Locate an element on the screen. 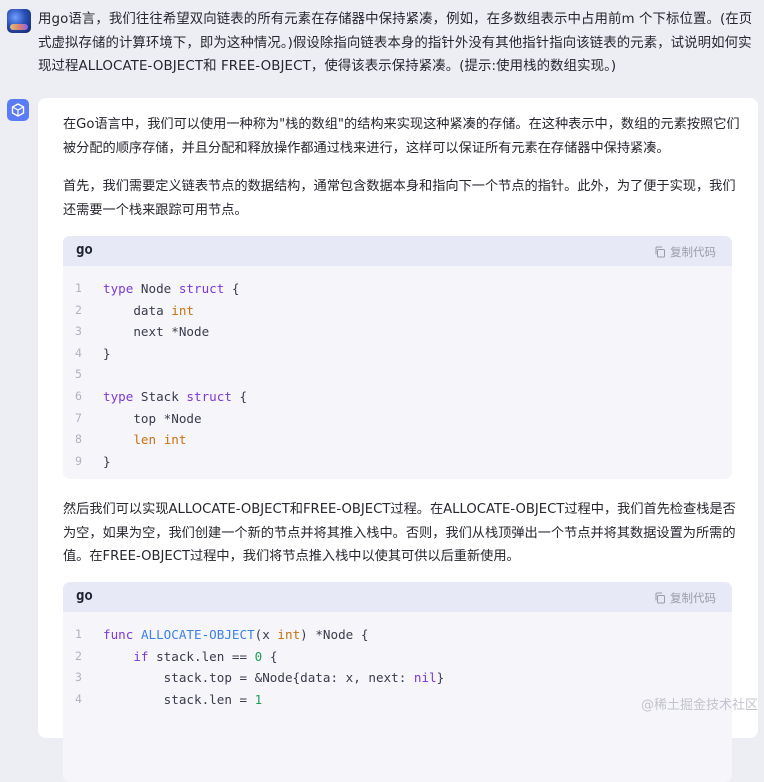 The width and height of the screenshot is (764, 782). code-text: stack.top = &Node{data: x, next: nil} is located at coordinates (274, 678).